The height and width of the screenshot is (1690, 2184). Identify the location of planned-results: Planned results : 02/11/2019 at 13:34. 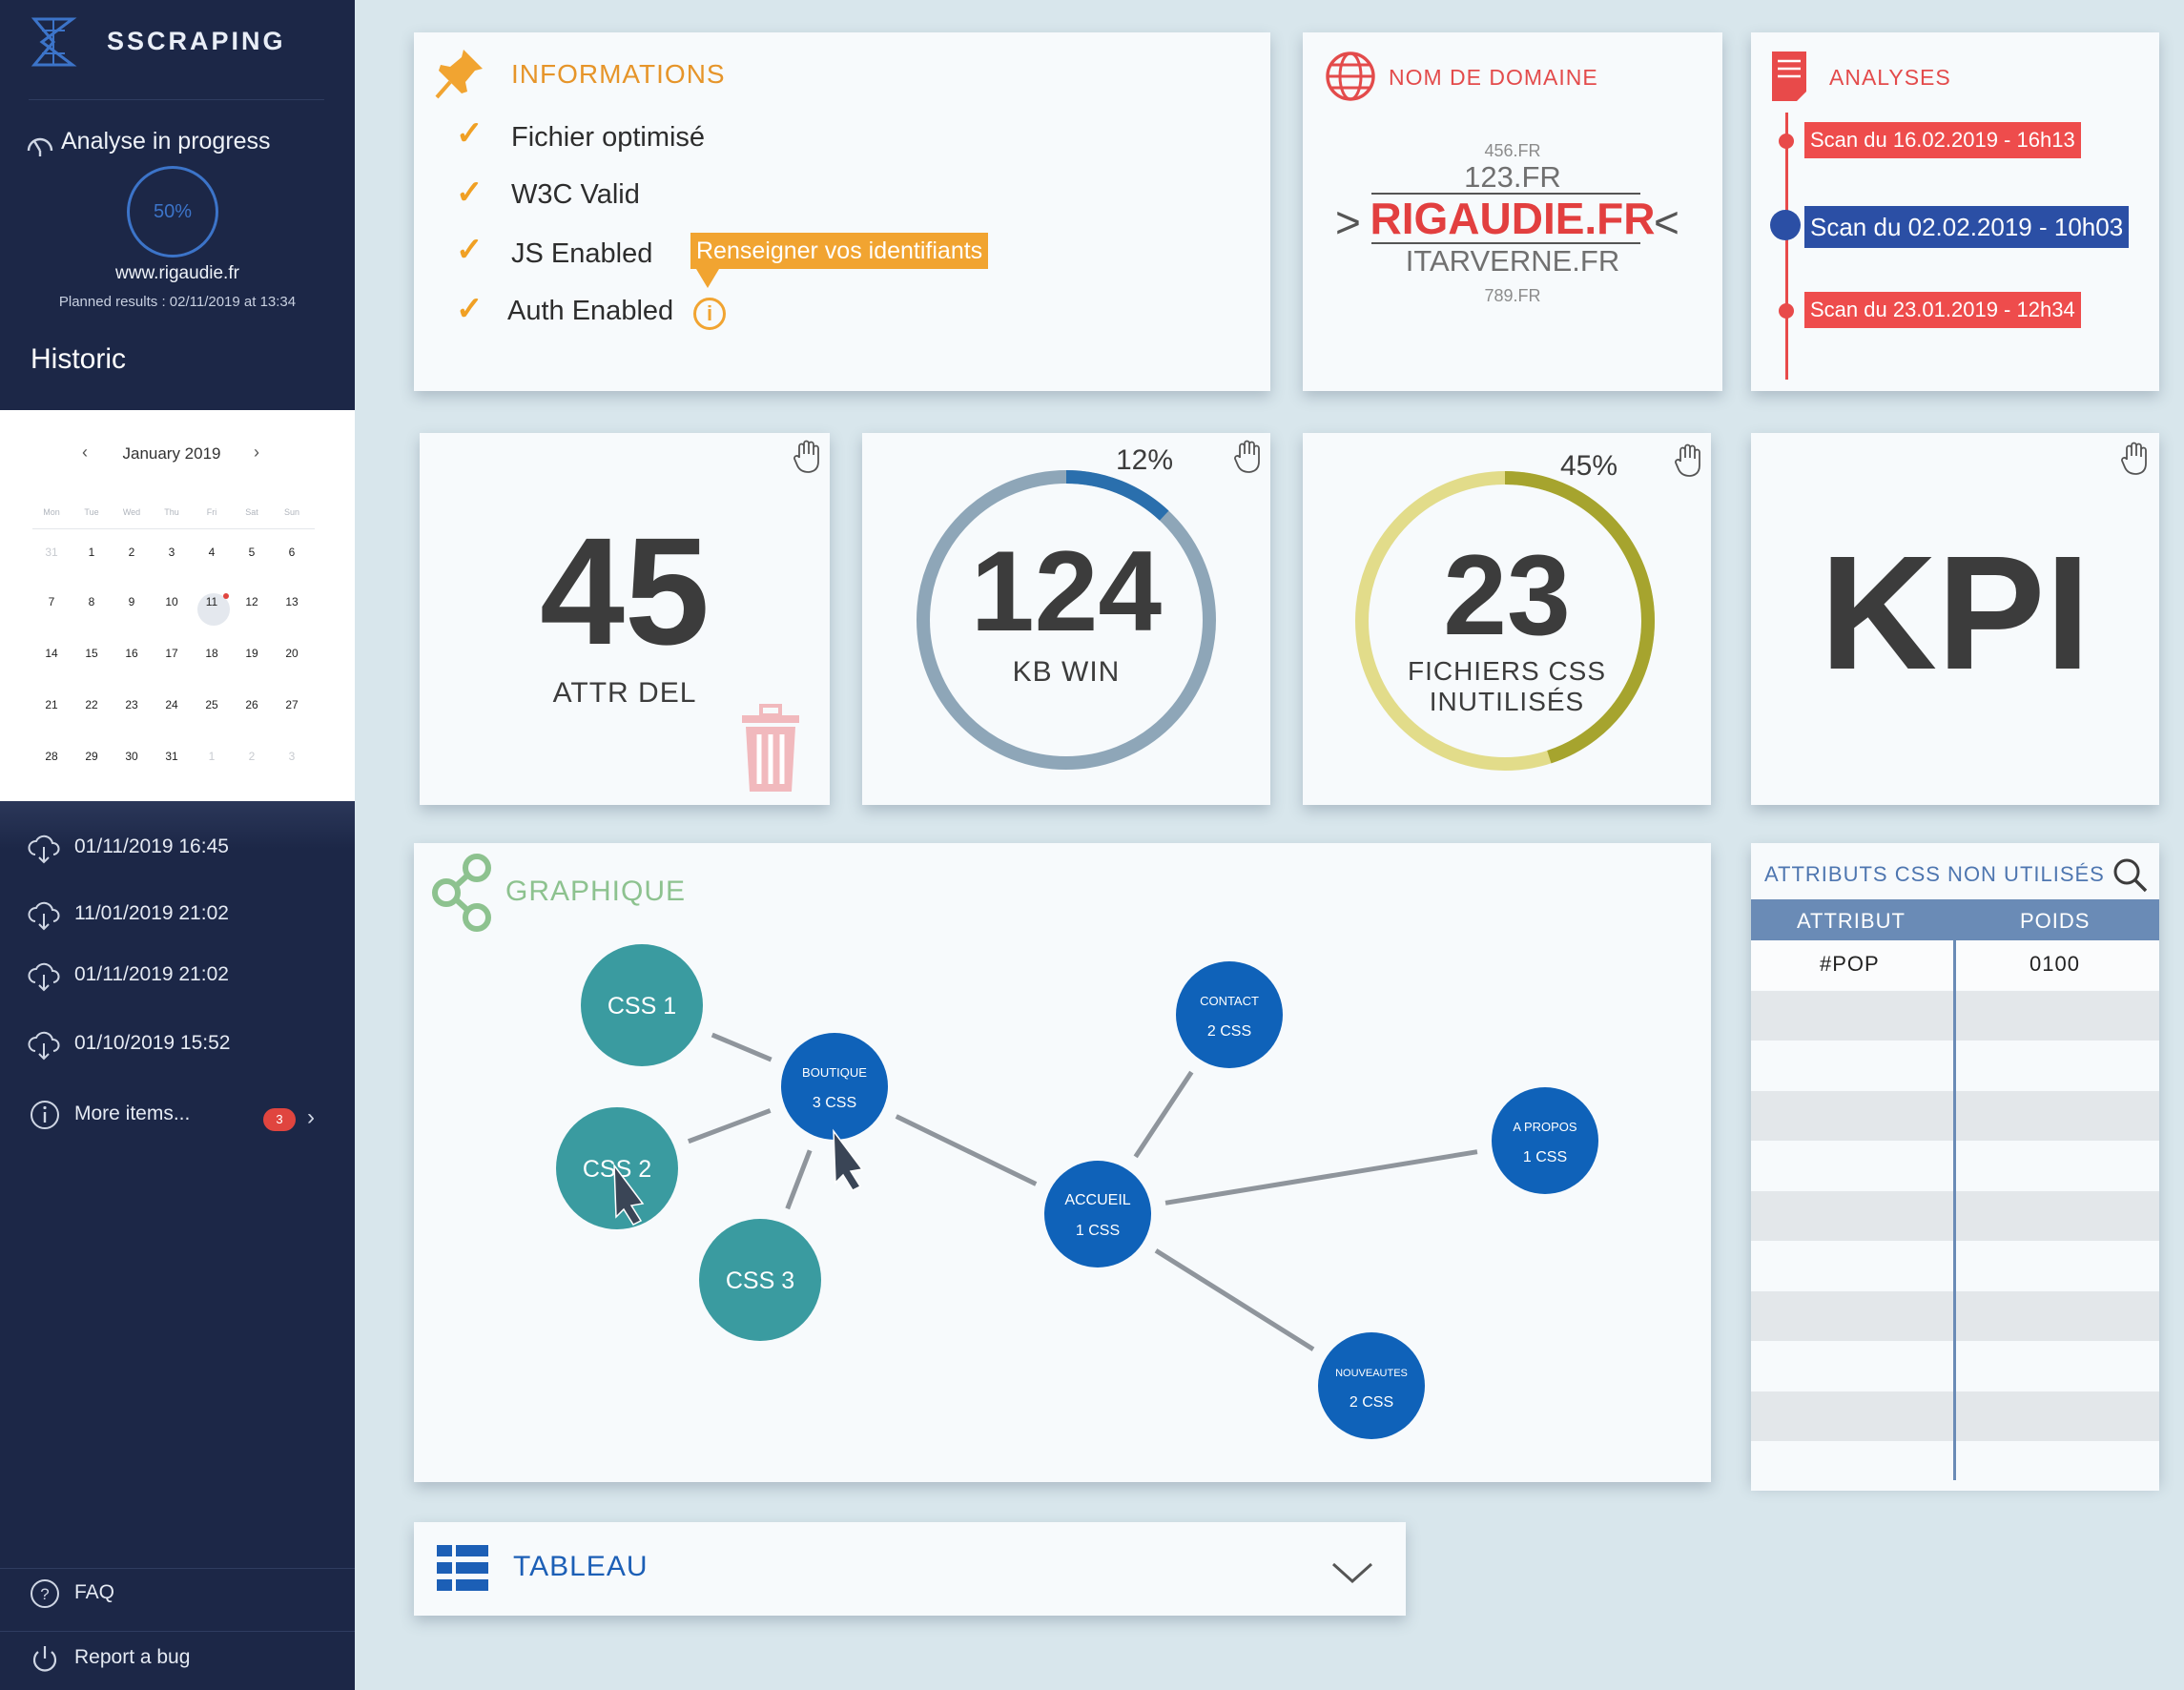
(177, 302).